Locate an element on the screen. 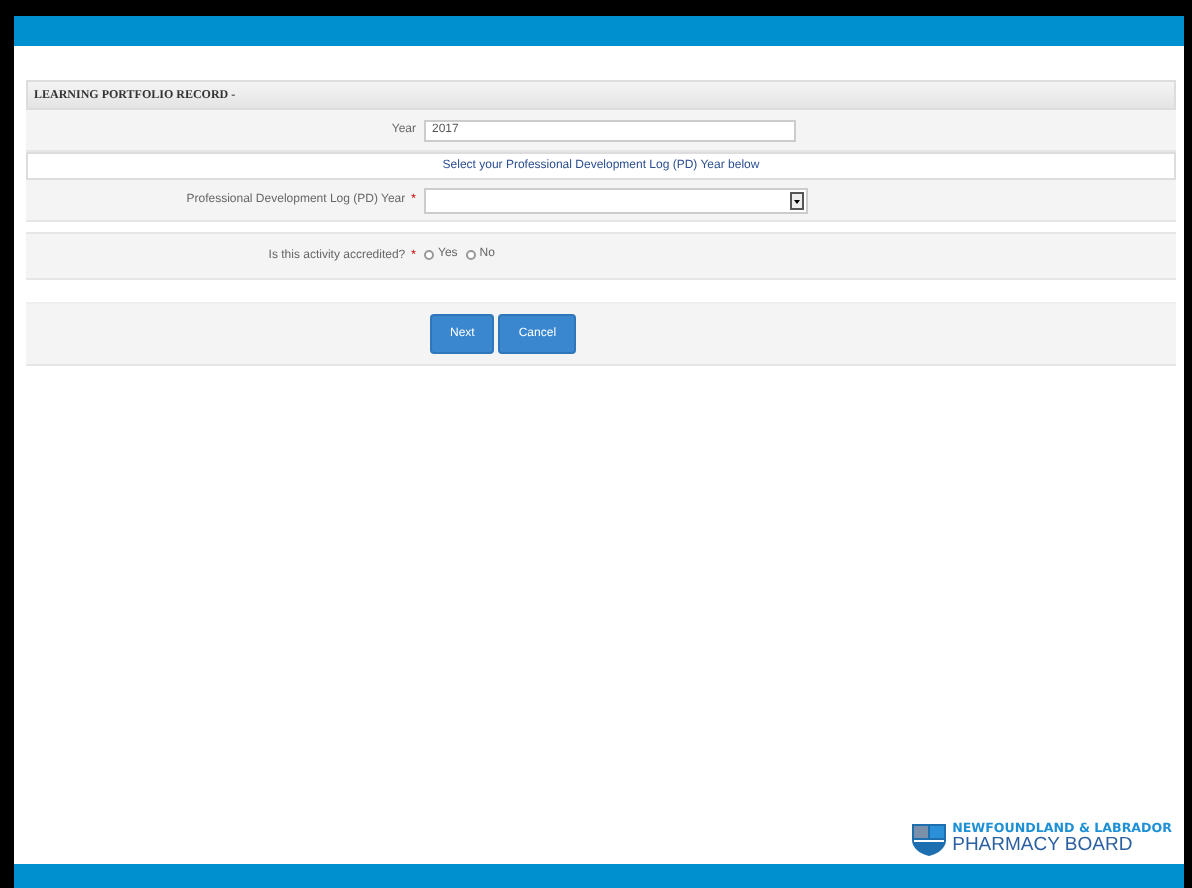 The image size is (1192, 888). shield-logo-icon is located at coordinates (929, 840).